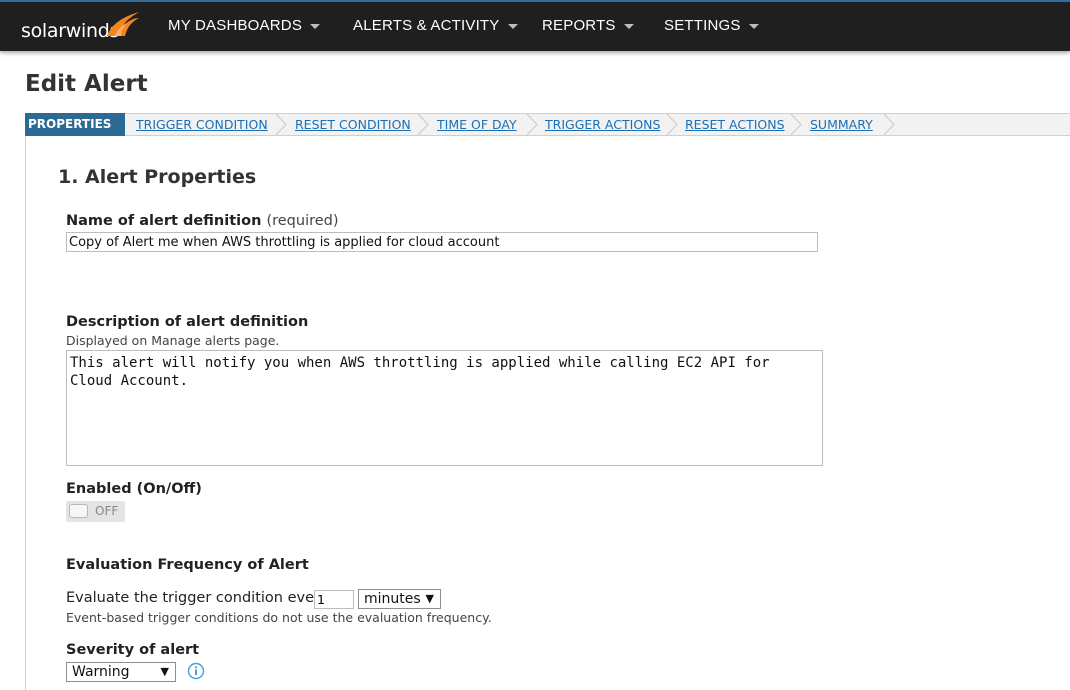 The image size is (1070, 690). I want to click on step-properties: PROPERTIES, so click(75, 124).